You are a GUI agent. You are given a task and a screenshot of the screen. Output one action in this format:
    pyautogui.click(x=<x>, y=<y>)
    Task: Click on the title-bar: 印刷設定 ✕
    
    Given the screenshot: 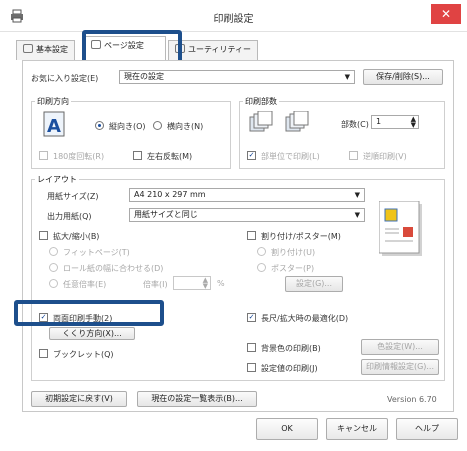 What is the action you would take?
    pyautogui.click(x=233, y=16)
    